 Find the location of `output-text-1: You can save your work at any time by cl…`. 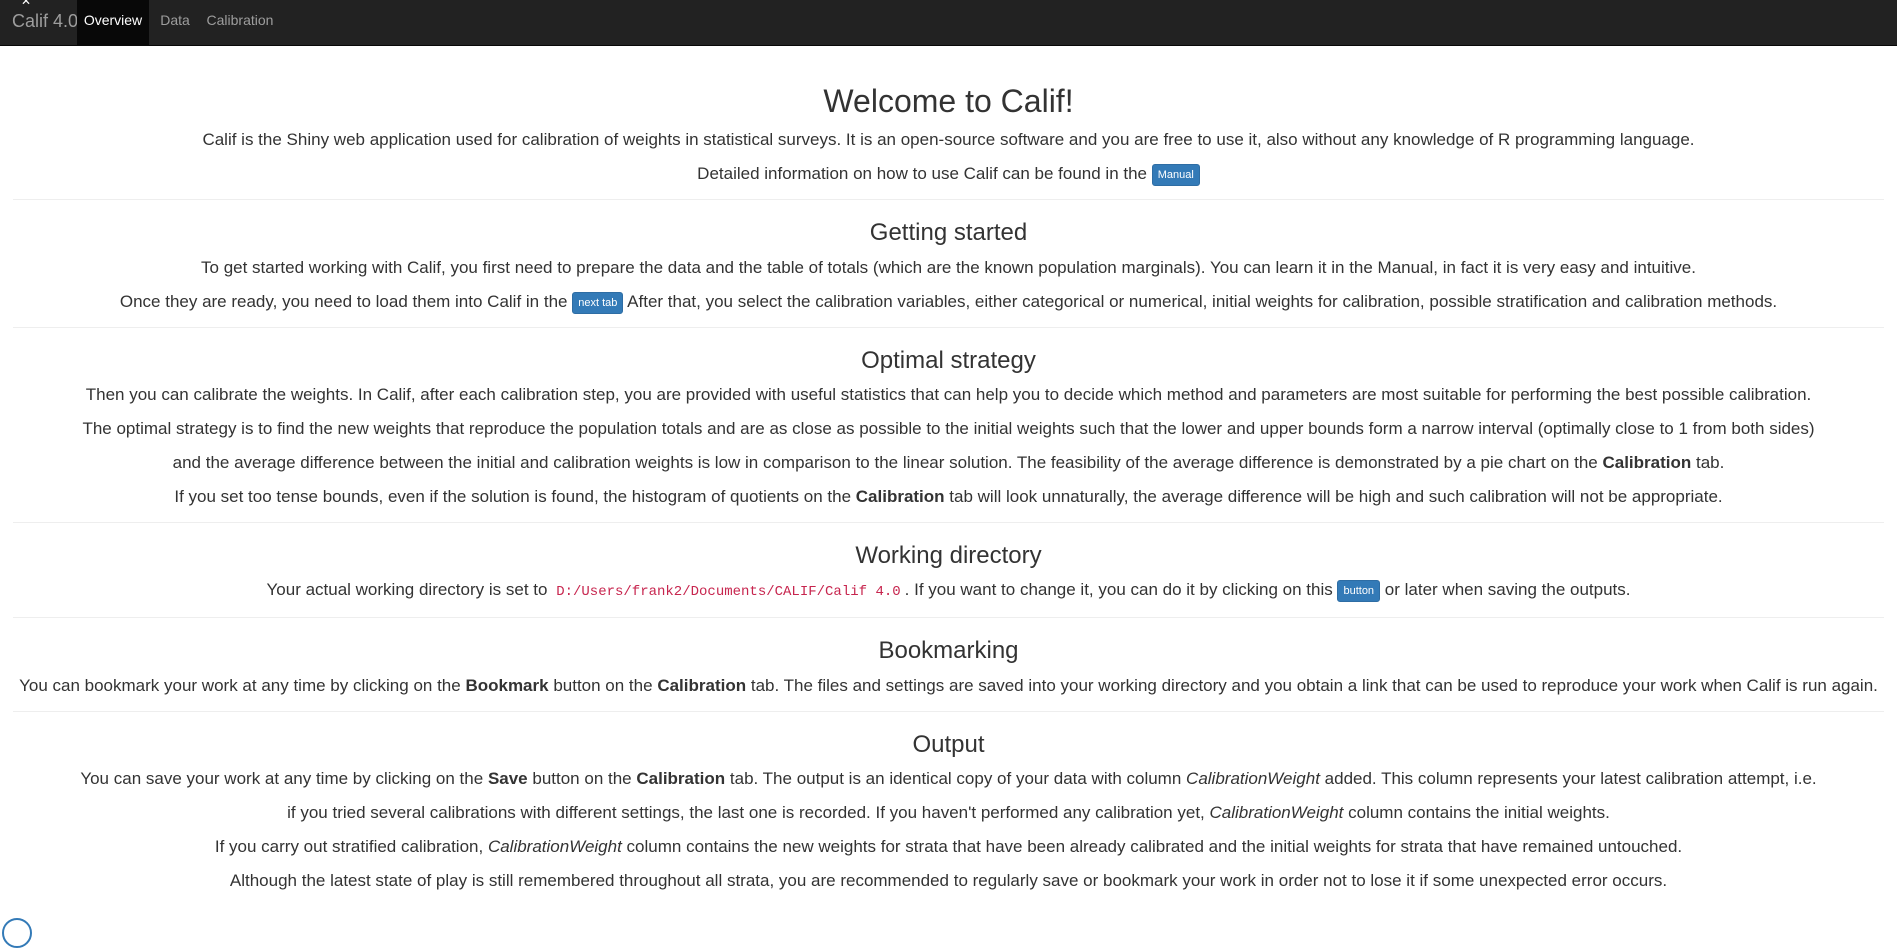

output-text-1: You can save your work at any time by cl… is located at coordinates (948, 779).